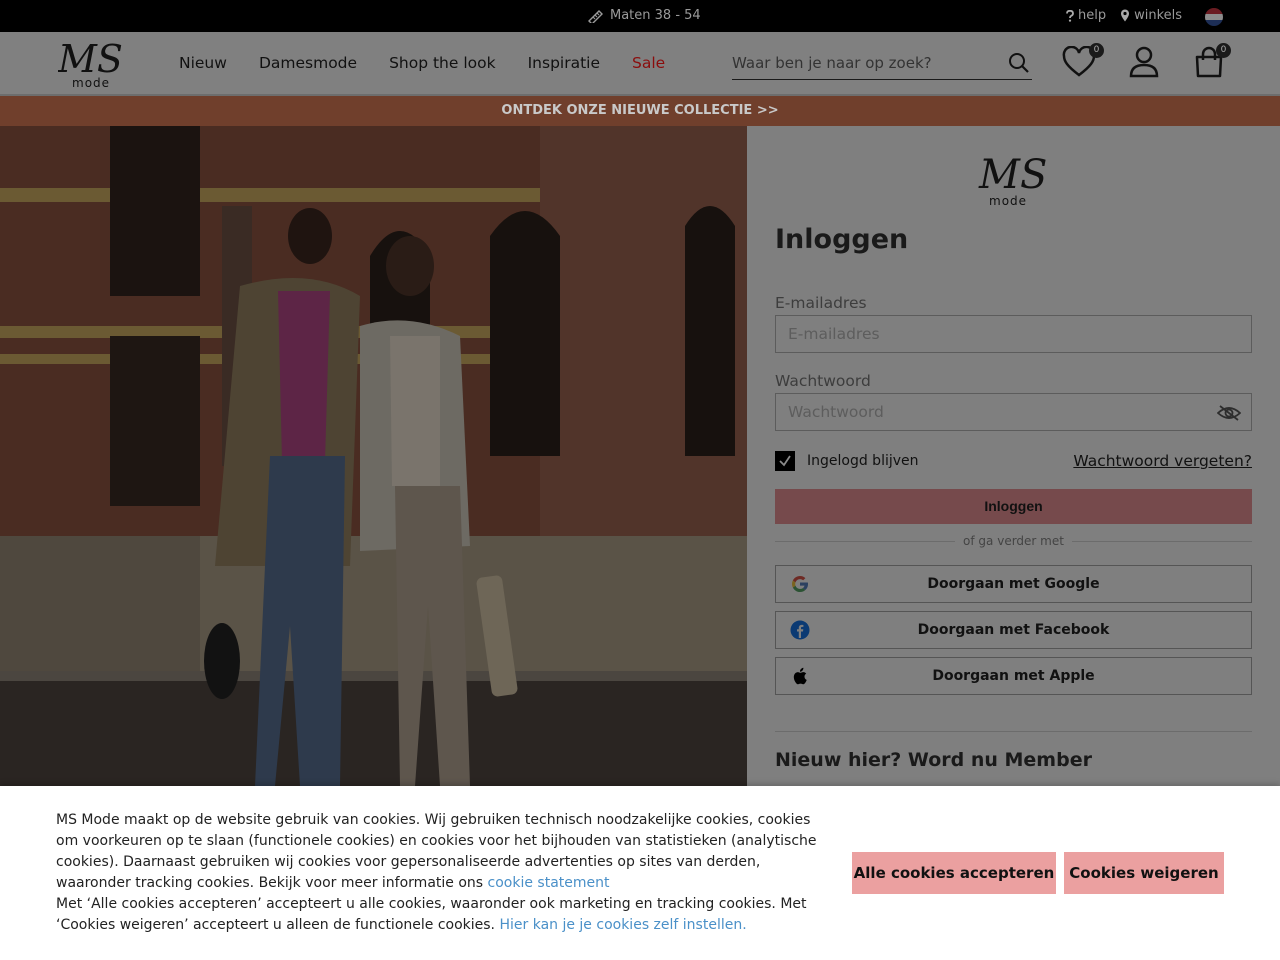  I want to click on login-title: Inloggen, so click(842, 239).